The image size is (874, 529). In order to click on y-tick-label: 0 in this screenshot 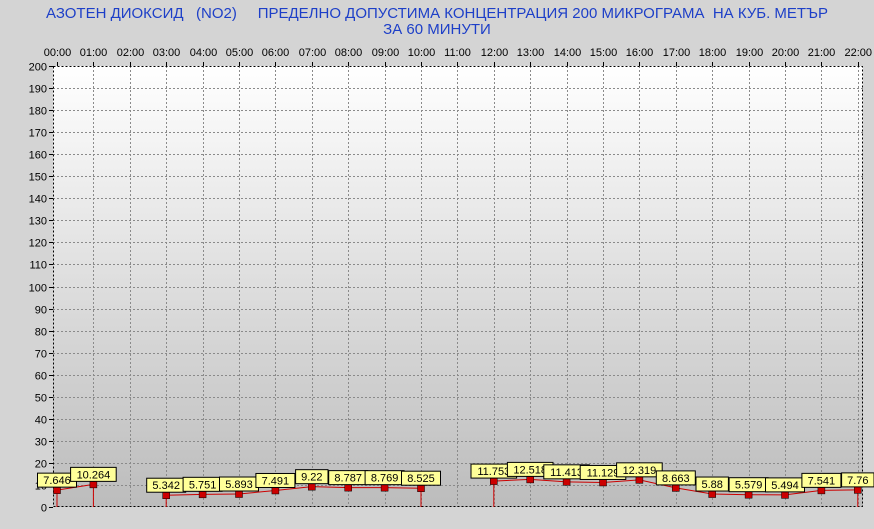, I will do `click(44, 509)`.